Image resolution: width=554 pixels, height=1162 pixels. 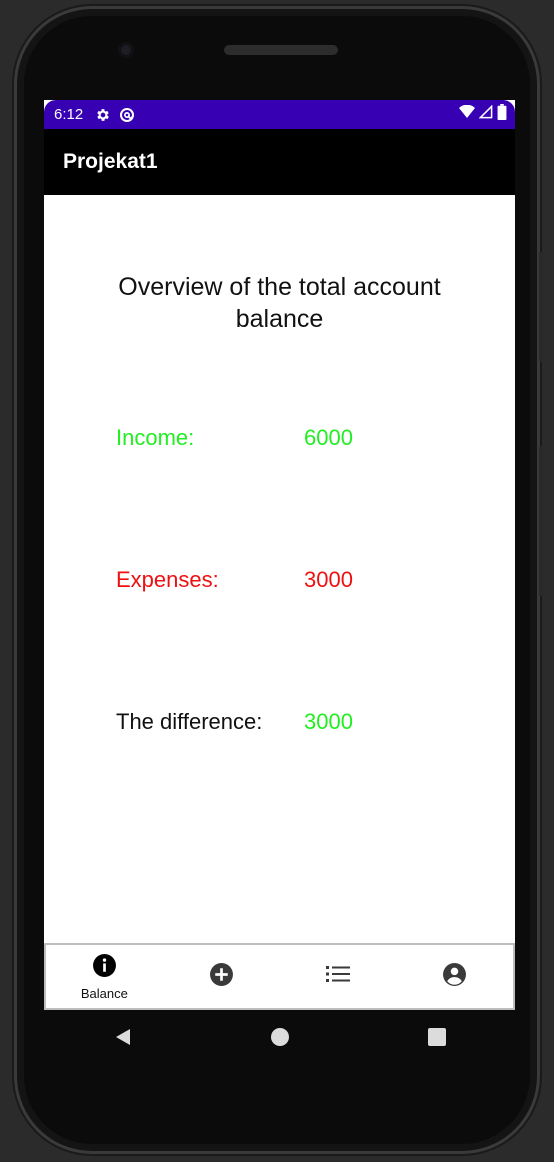 I want to click on page-title: Overview of the total account balance, so click(x=279, y=303).